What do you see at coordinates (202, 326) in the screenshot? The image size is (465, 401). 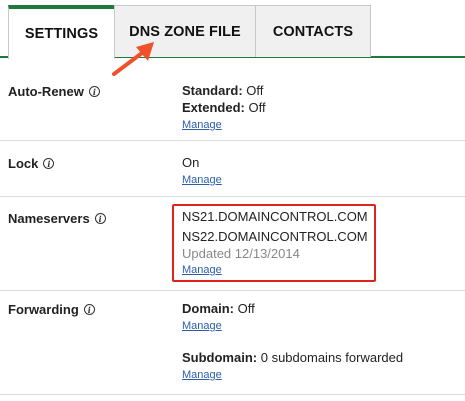 I see `forwarding-domain-manage-link: Manage` at bounding box center [202, 326].